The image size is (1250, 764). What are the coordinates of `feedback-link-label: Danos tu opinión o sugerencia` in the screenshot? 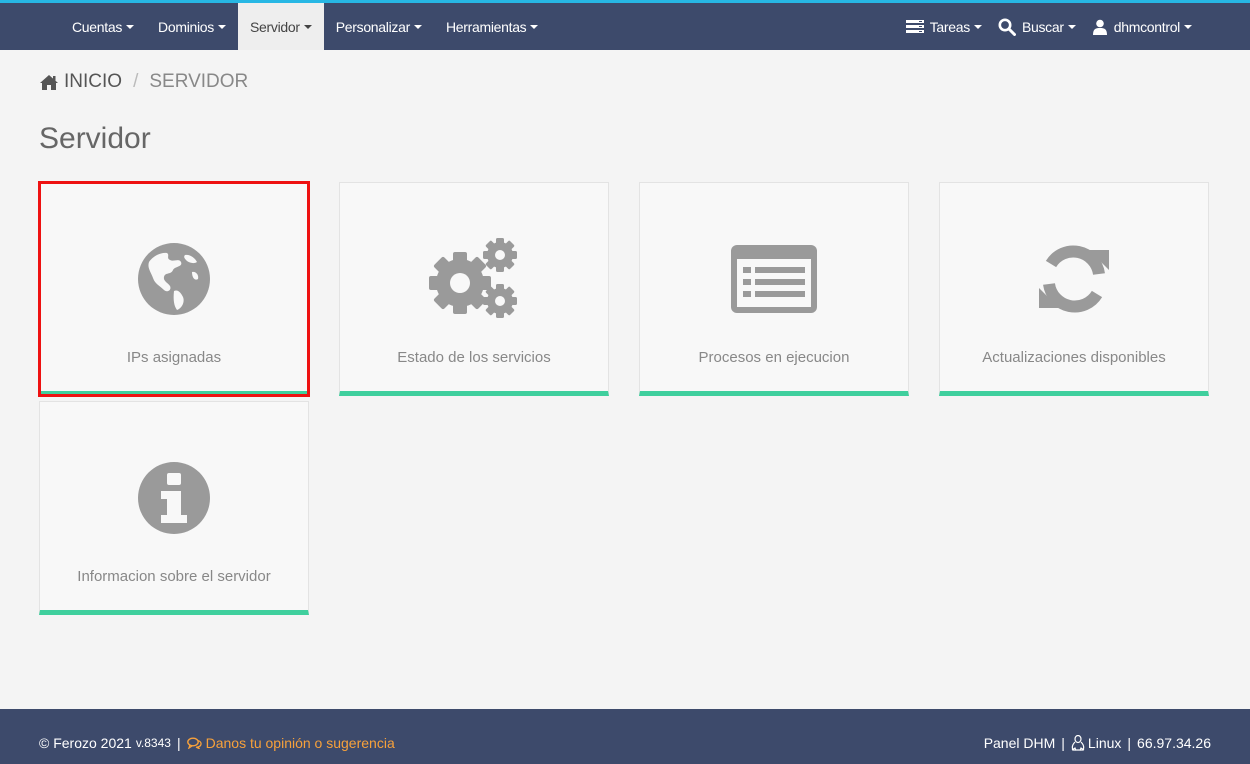 It's located at (300, 743).